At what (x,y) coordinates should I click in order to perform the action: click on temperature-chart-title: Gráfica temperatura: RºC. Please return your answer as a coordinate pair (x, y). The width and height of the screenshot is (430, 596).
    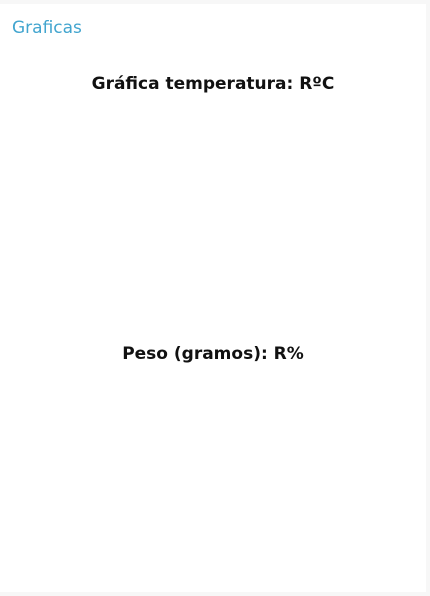
    Looking at the image, I should click on (213, 84).